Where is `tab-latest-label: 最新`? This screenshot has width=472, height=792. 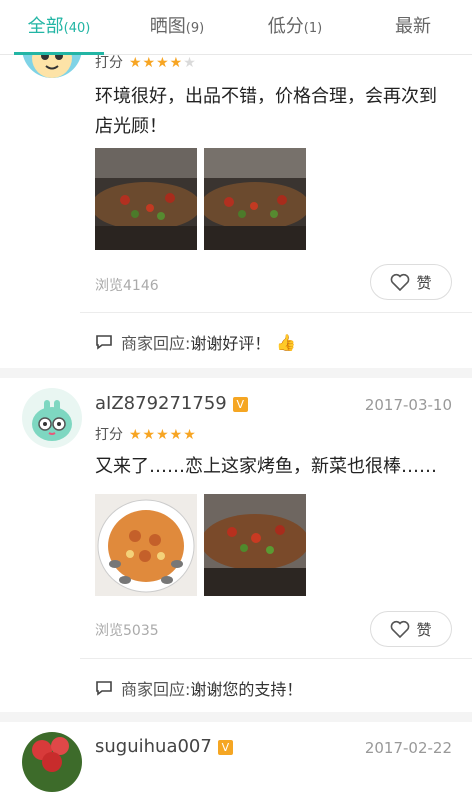
tab-latest-label: 最新 is located at coordinates (413, 26).